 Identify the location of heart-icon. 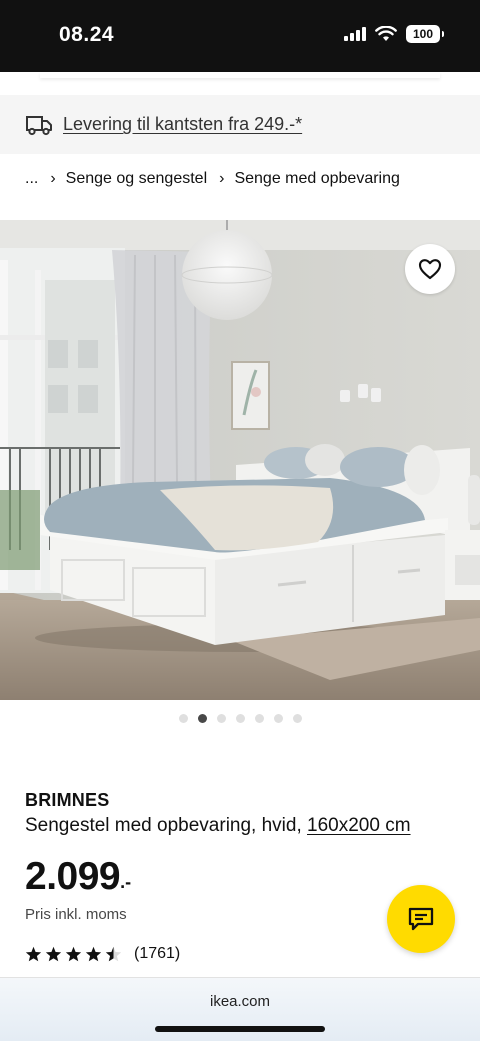
(430, 269).